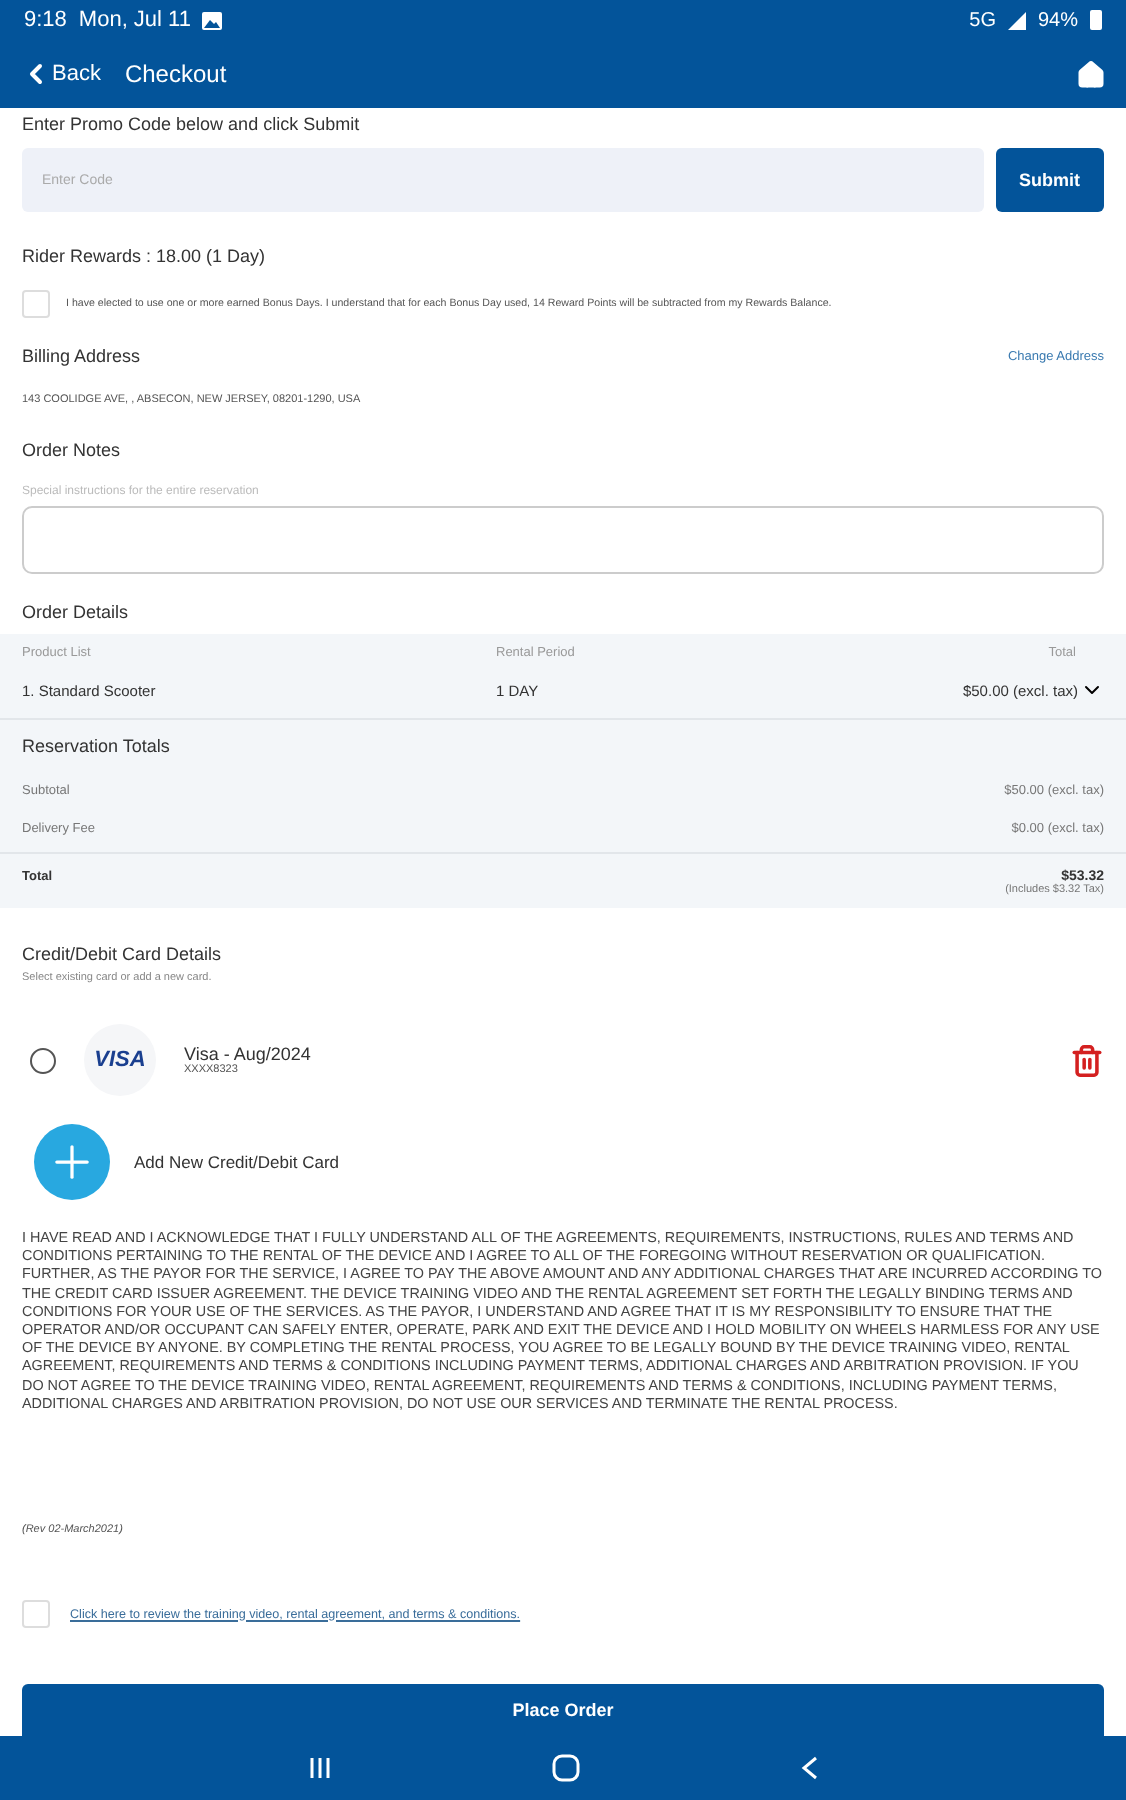 Image resolution: width=1126 pixels, height=1800 pixels. I want to click on status-date: Mon, Jul 11, so click(134, 20).